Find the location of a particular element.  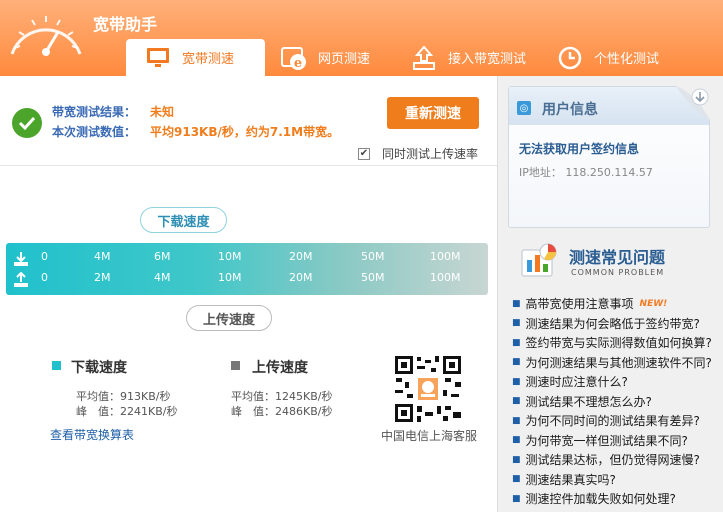

faq-item: ■ 测速结果真实吗? is located at coordinates (617, 480).